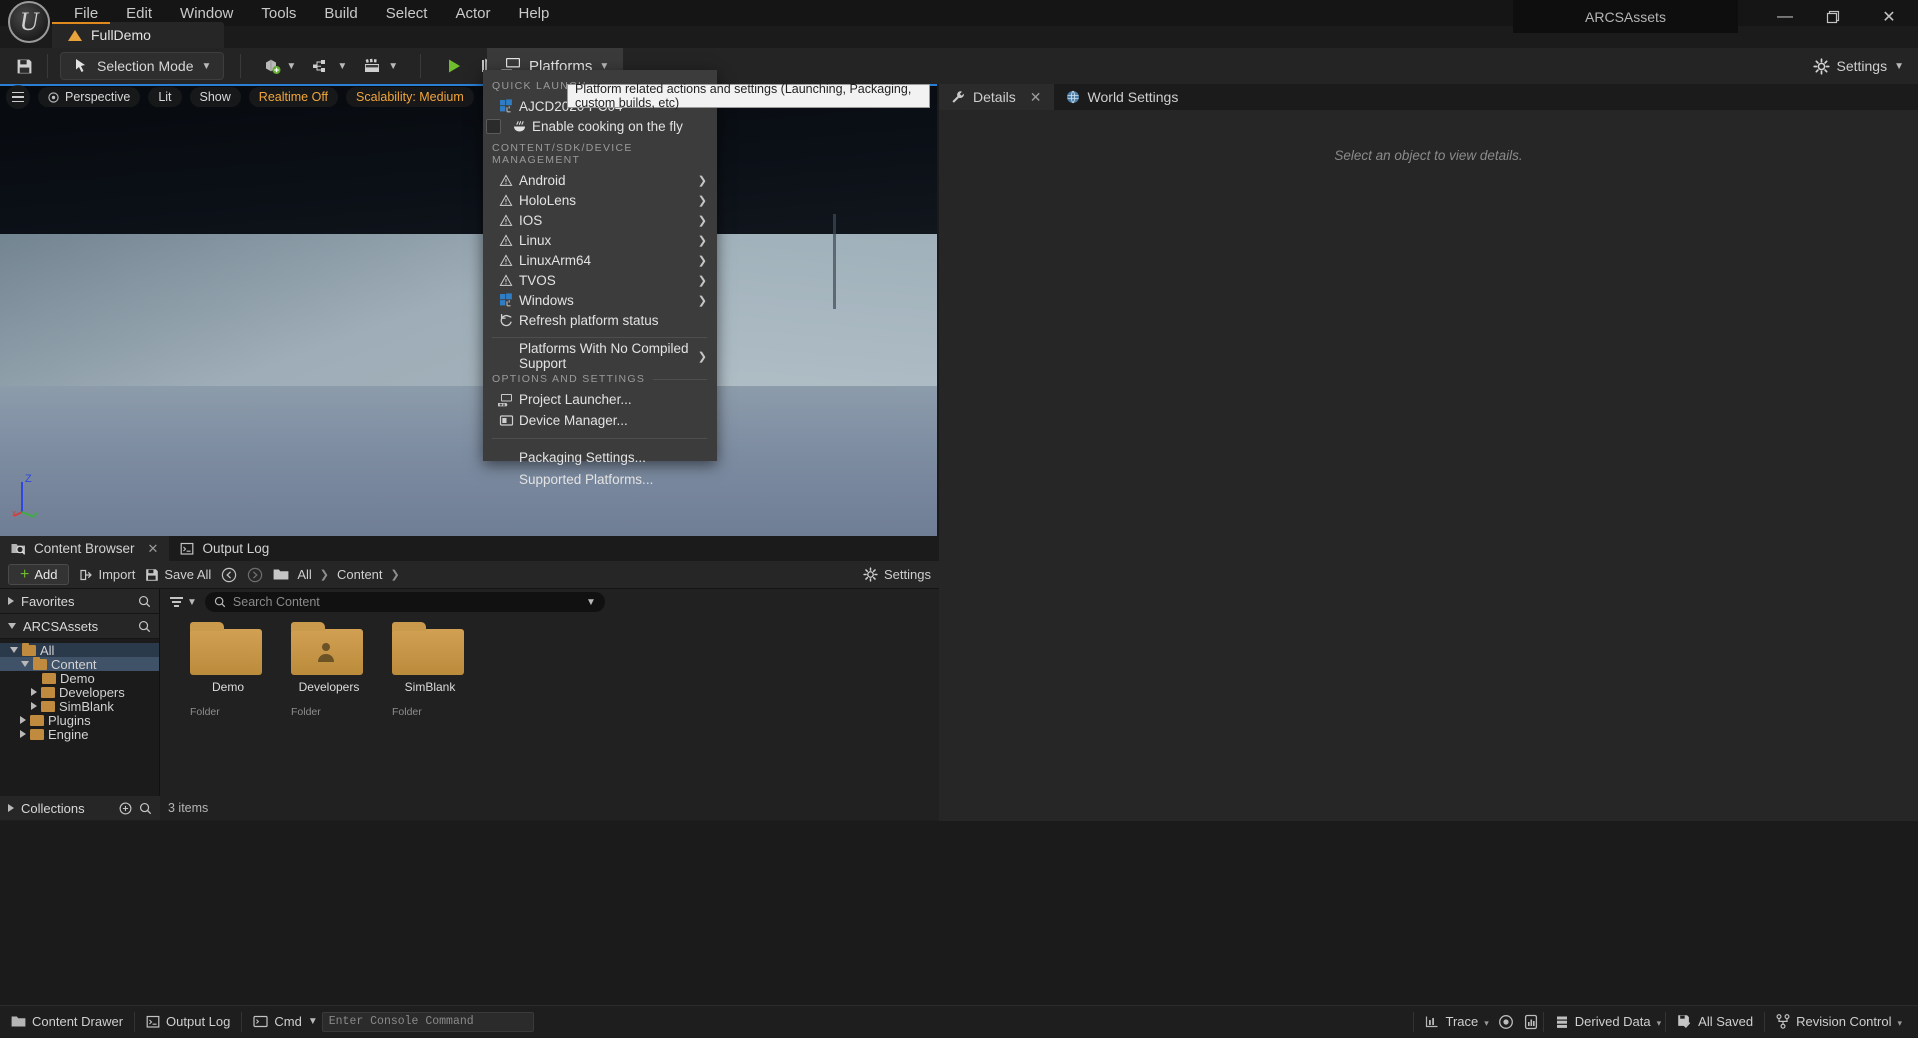 The height and width of the screenshot is (1038, 1918). What do you see at coordinates (600, 320) in the screenshot?
I see `menu-item-refresh-platform-status: Refresh platform status` at bounding box center [600, 320].